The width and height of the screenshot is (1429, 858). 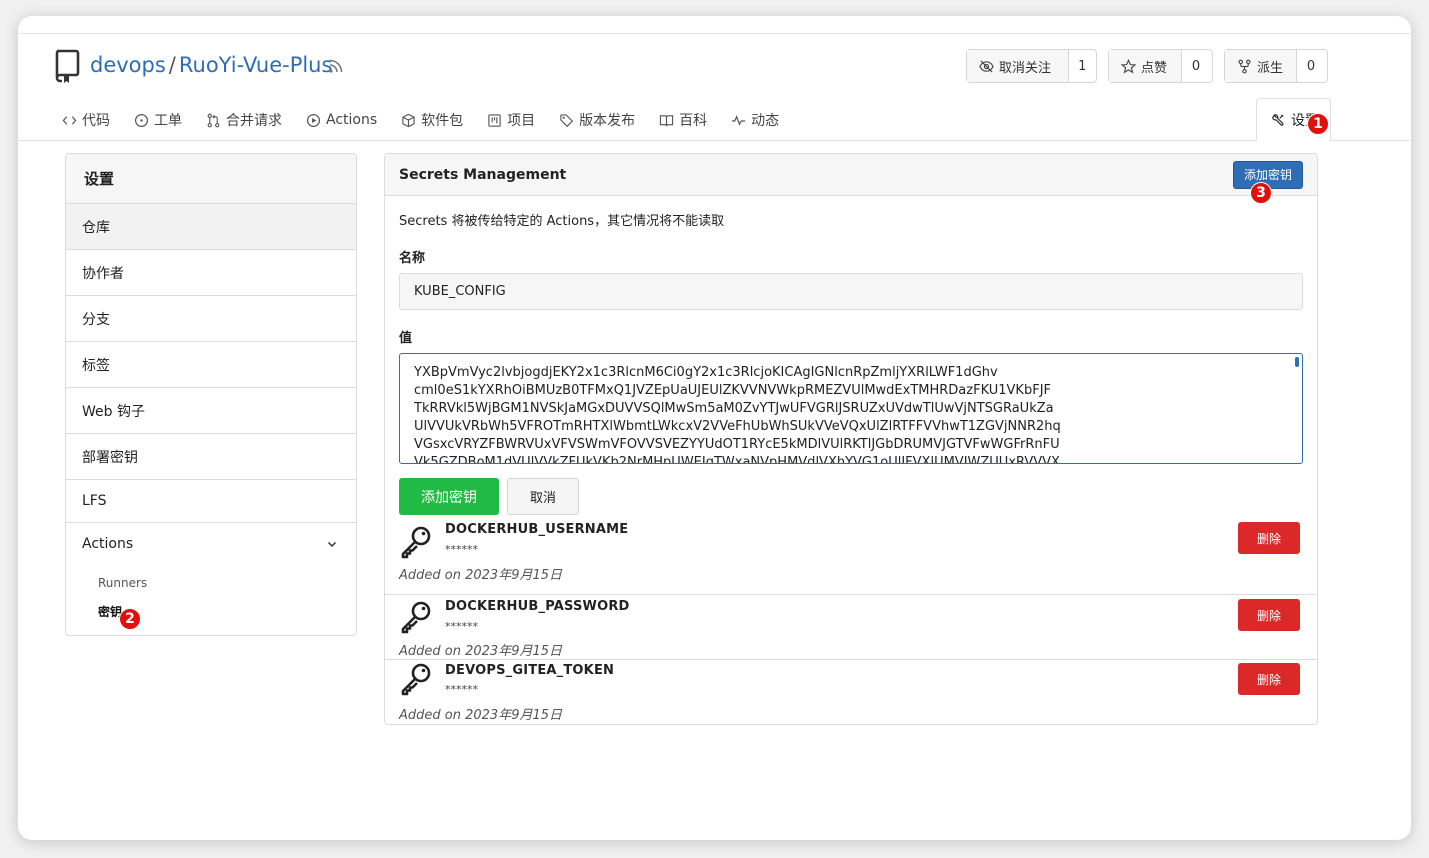 I want to click on tab-pull-requests-label: 合并请求, so click(x=254, y=121).